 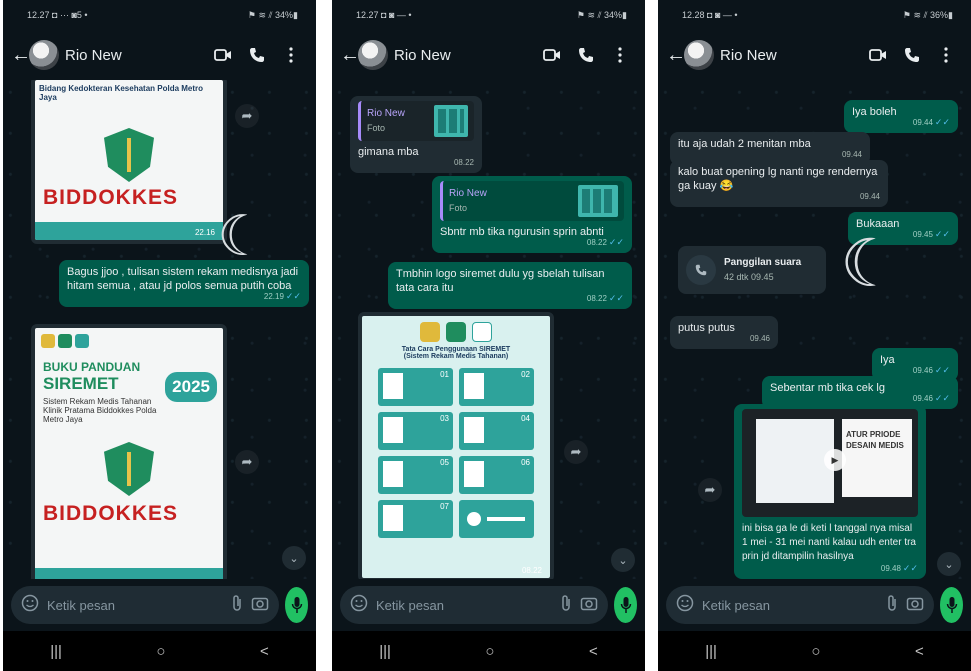 I want to click on incoming-message: Rio New Foto gimana mba 08.22, so click(x=416, y=134).